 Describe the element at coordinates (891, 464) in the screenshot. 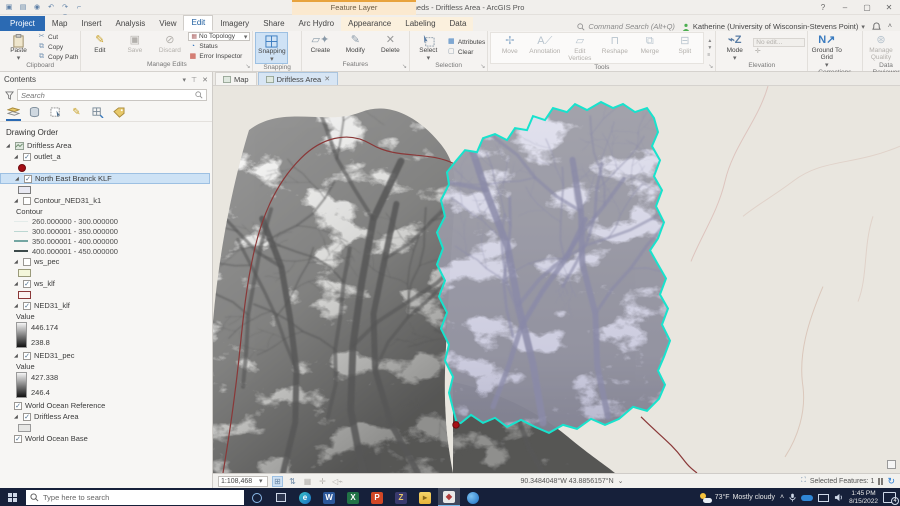

I see `overview-inset-icon` at that location.